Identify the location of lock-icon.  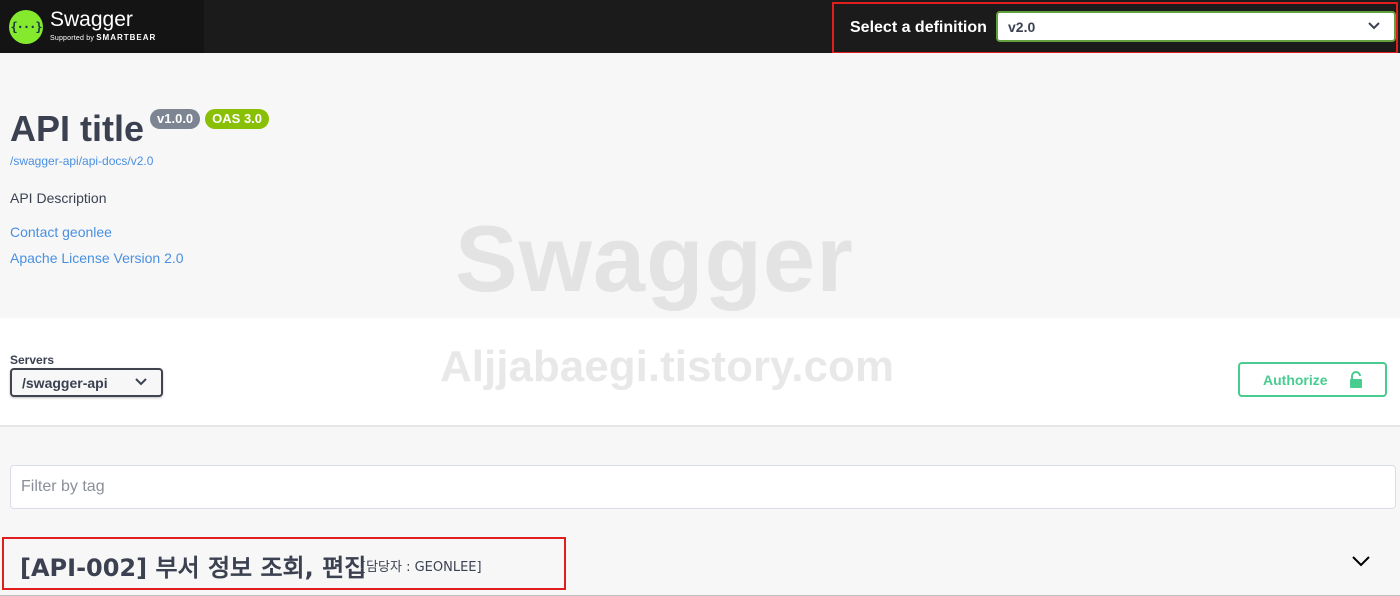
(1356, 379).